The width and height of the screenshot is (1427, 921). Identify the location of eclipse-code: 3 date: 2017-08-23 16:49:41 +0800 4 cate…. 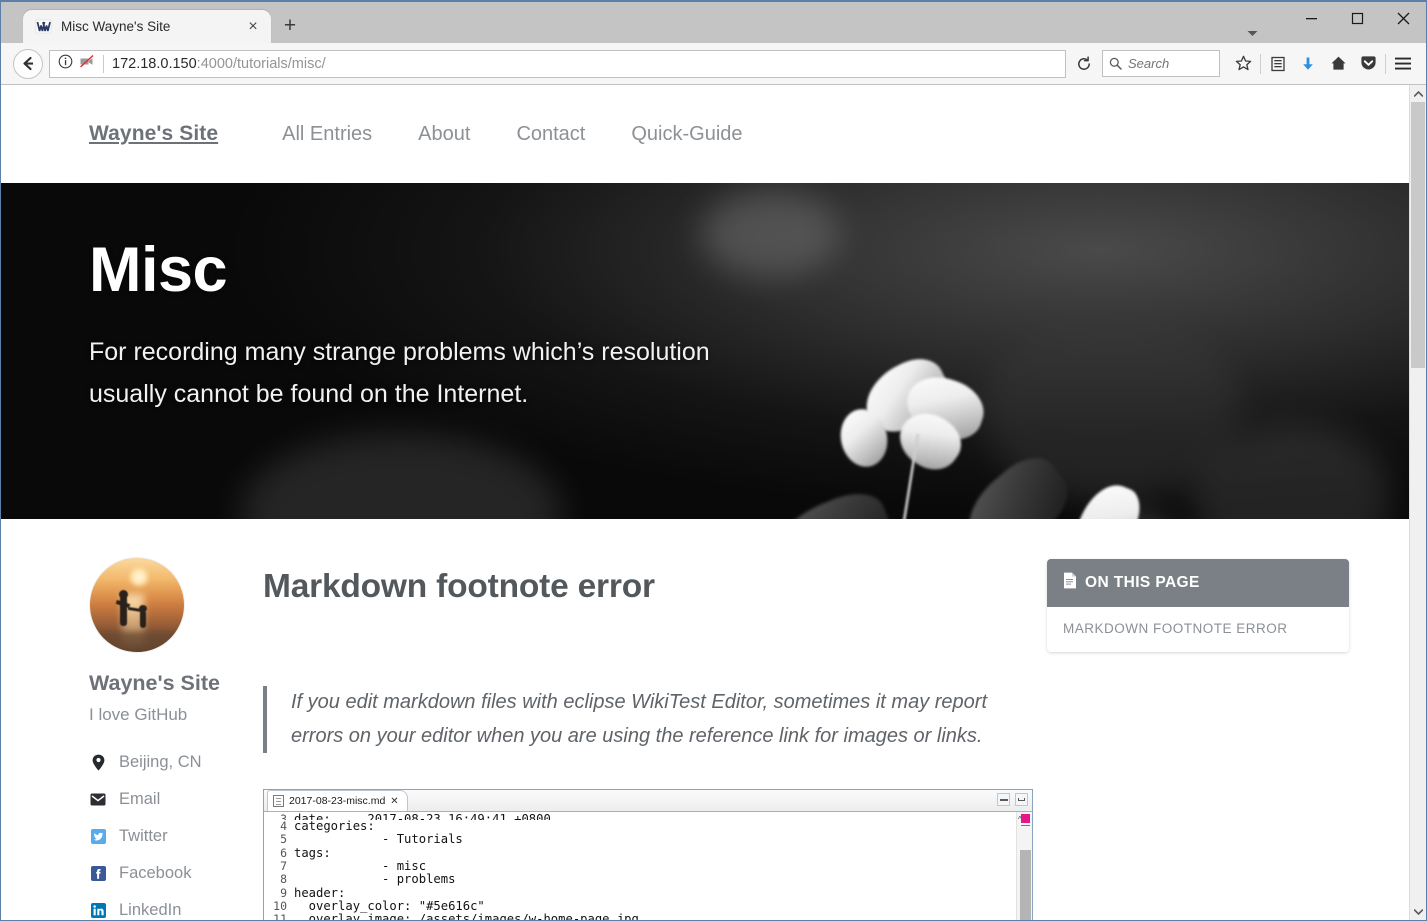
(640, 866).